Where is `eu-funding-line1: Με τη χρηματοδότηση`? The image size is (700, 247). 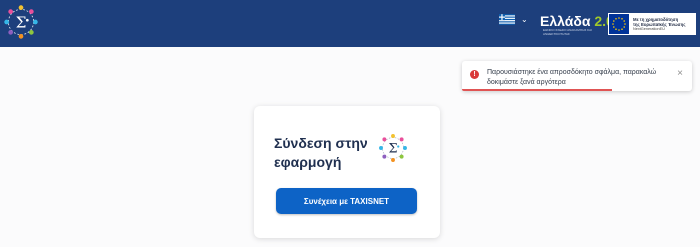 eu-funding-line1: Με τη χρηματοδότηση is located at coordinates (656, 19).